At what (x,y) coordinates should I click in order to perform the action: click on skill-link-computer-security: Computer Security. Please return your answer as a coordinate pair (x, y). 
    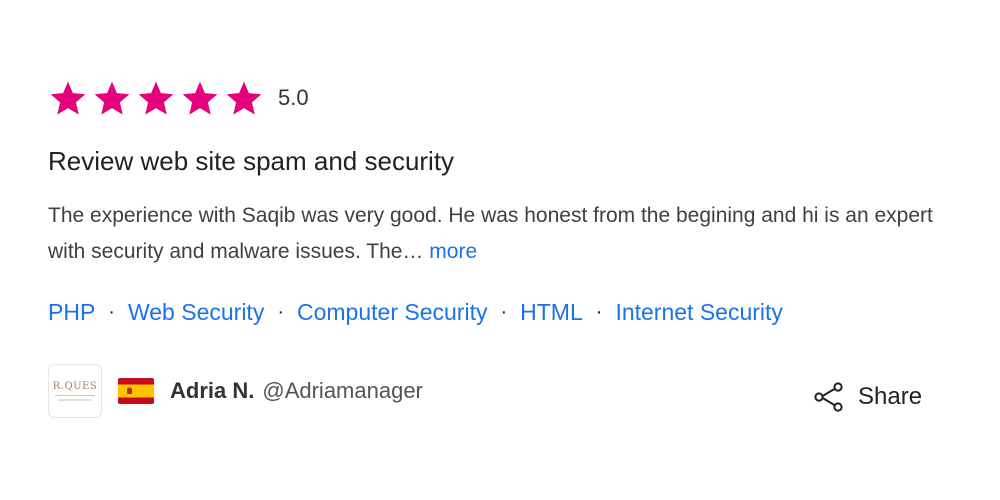
    Looking at the image, I should click on (392, 312).